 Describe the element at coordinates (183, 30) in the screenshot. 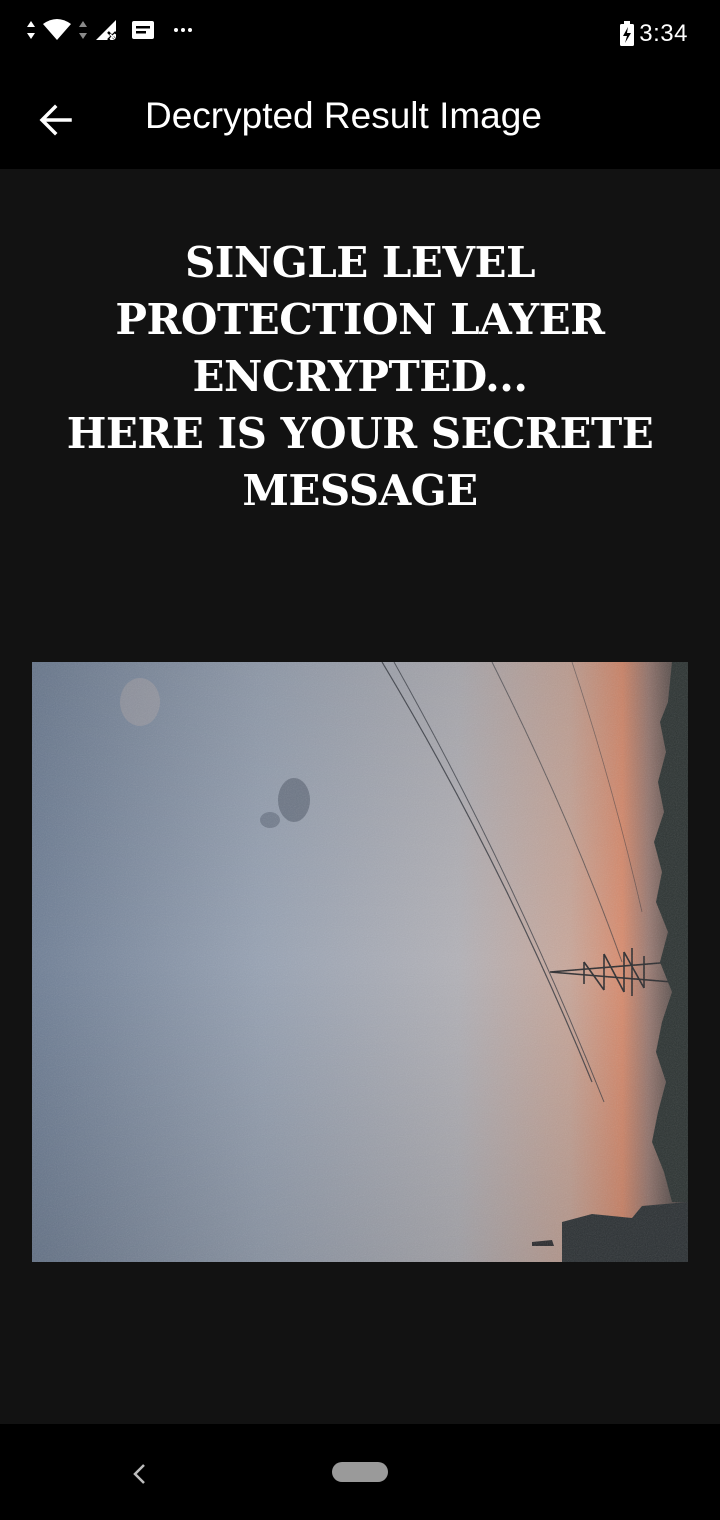

I see `more-notifications-icon` at that location.